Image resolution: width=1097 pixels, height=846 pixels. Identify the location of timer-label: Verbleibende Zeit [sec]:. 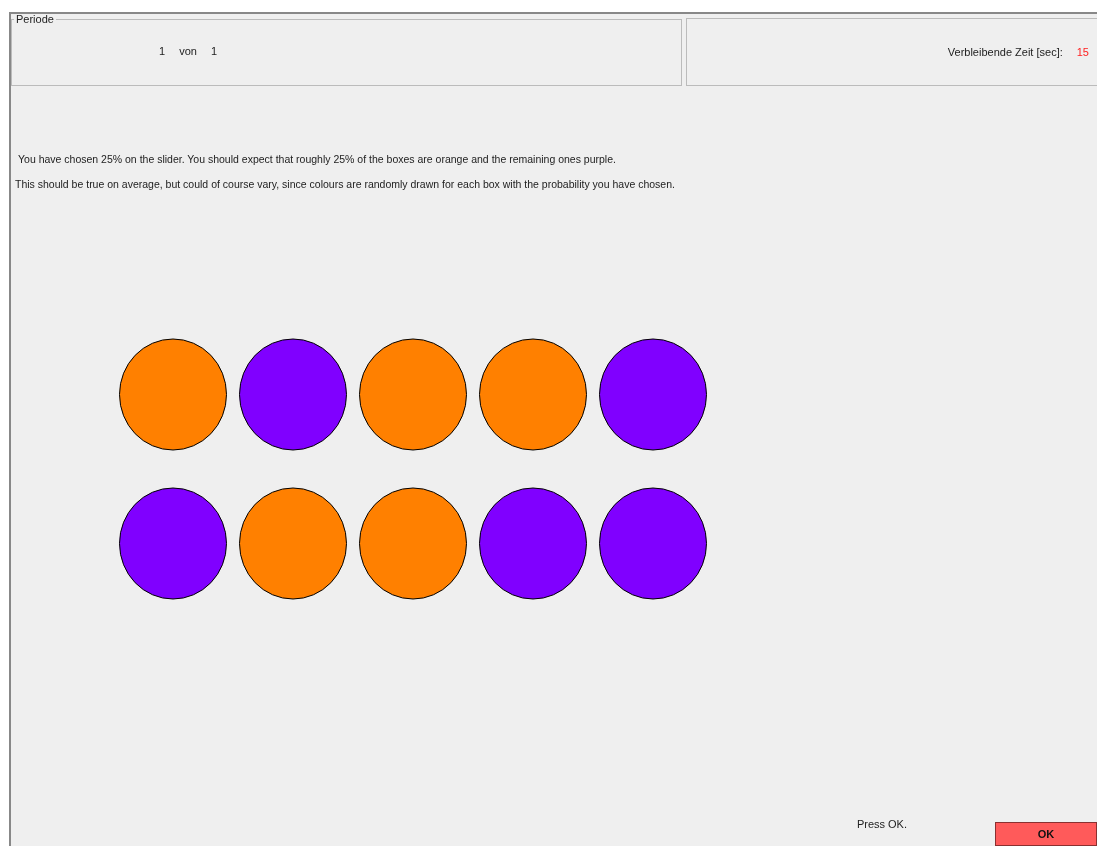
(1005, 52).